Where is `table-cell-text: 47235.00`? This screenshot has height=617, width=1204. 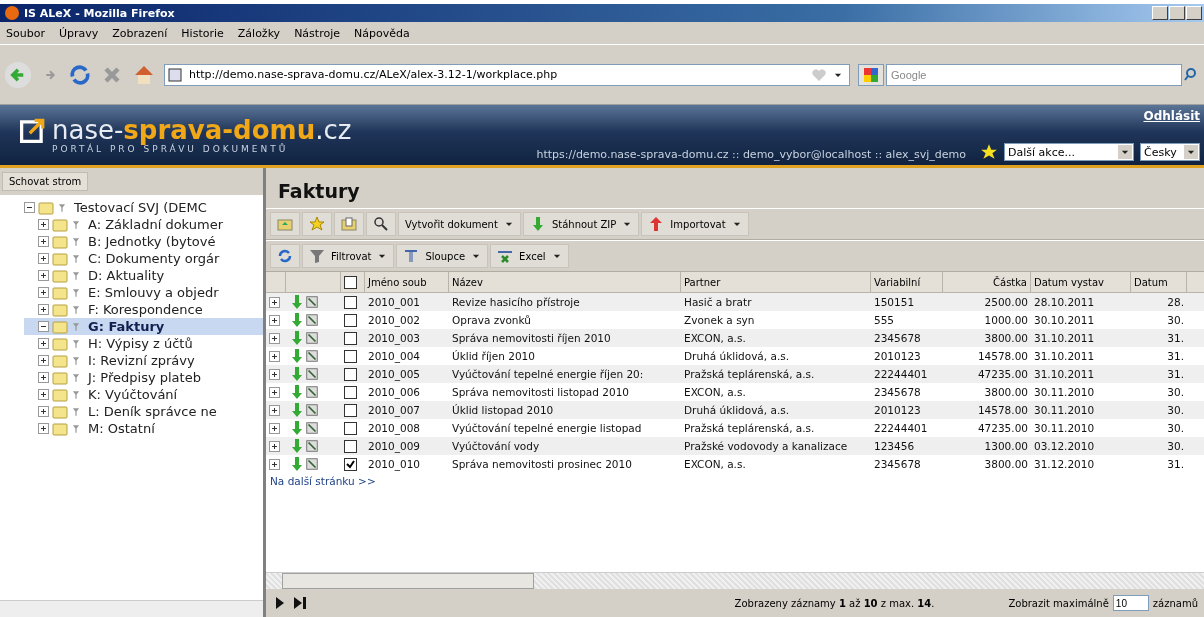
table-cell-text: 47235.00 is located at coordinates (1002, 428).